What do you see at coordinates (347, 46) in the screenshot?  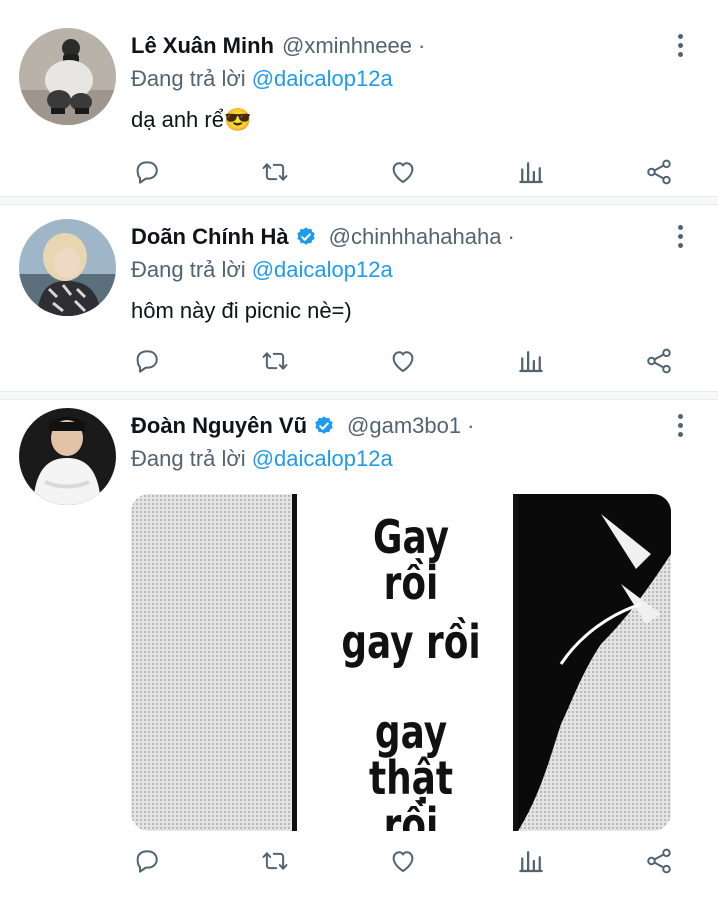 I see `user-handle: @xminhneee` at bounding box center [347, 46].